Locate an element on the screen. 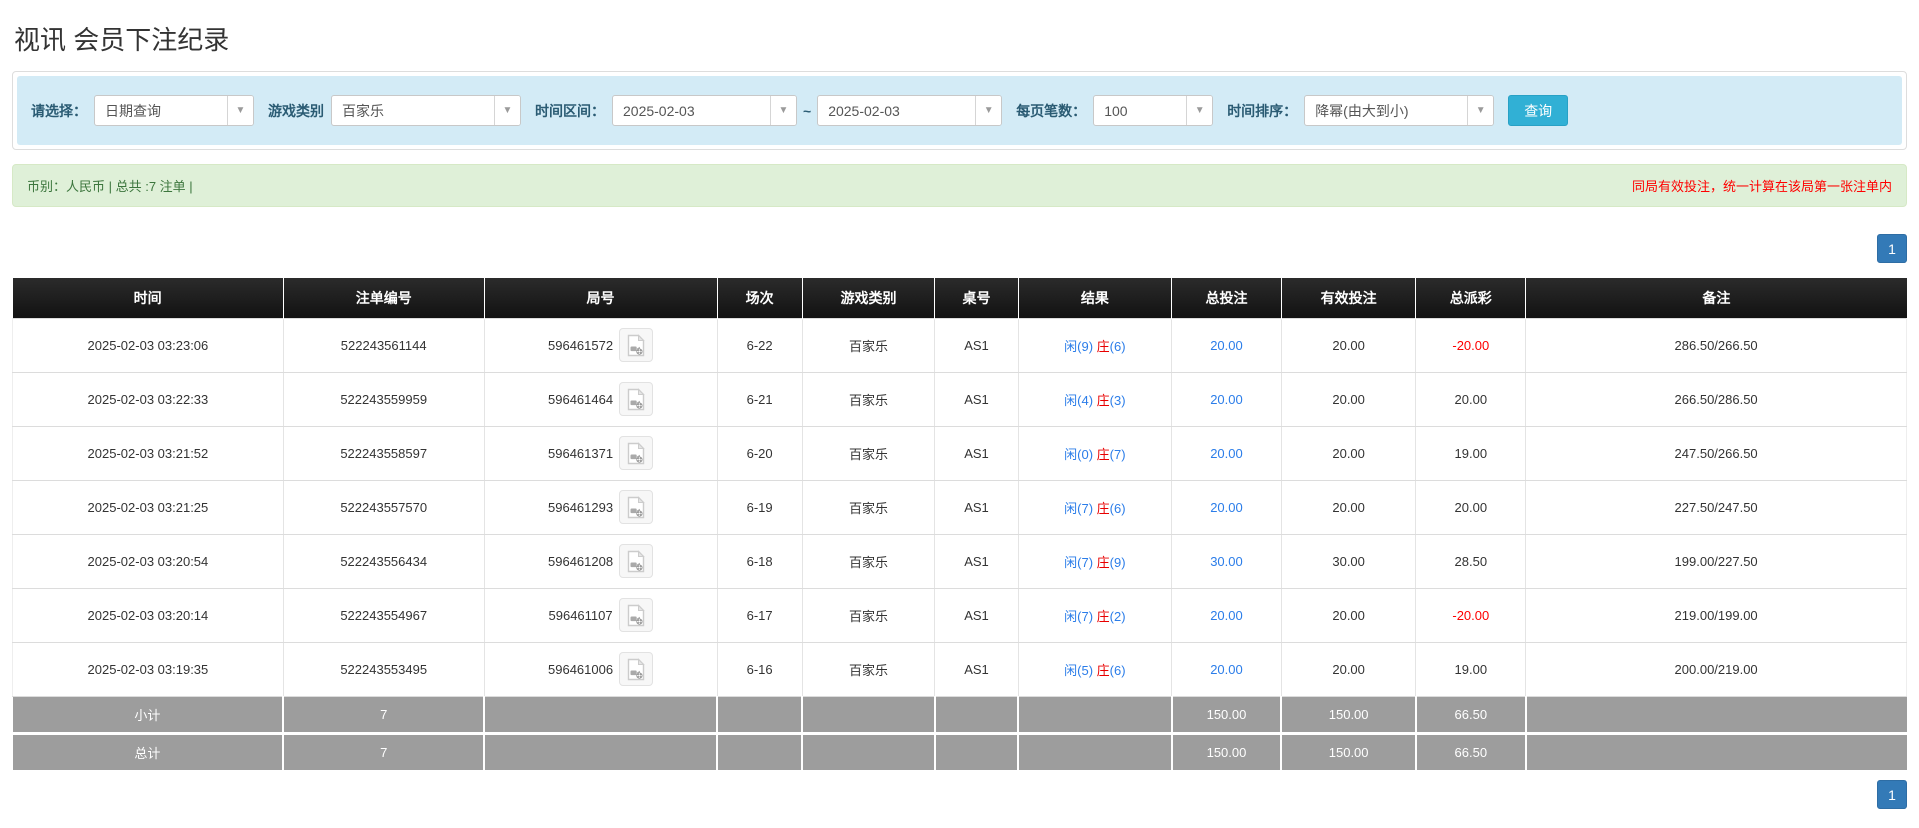 The width and height of the screenshot is (1919, 828). result-player: 闲(9) is located at coordinates (1079, 346).